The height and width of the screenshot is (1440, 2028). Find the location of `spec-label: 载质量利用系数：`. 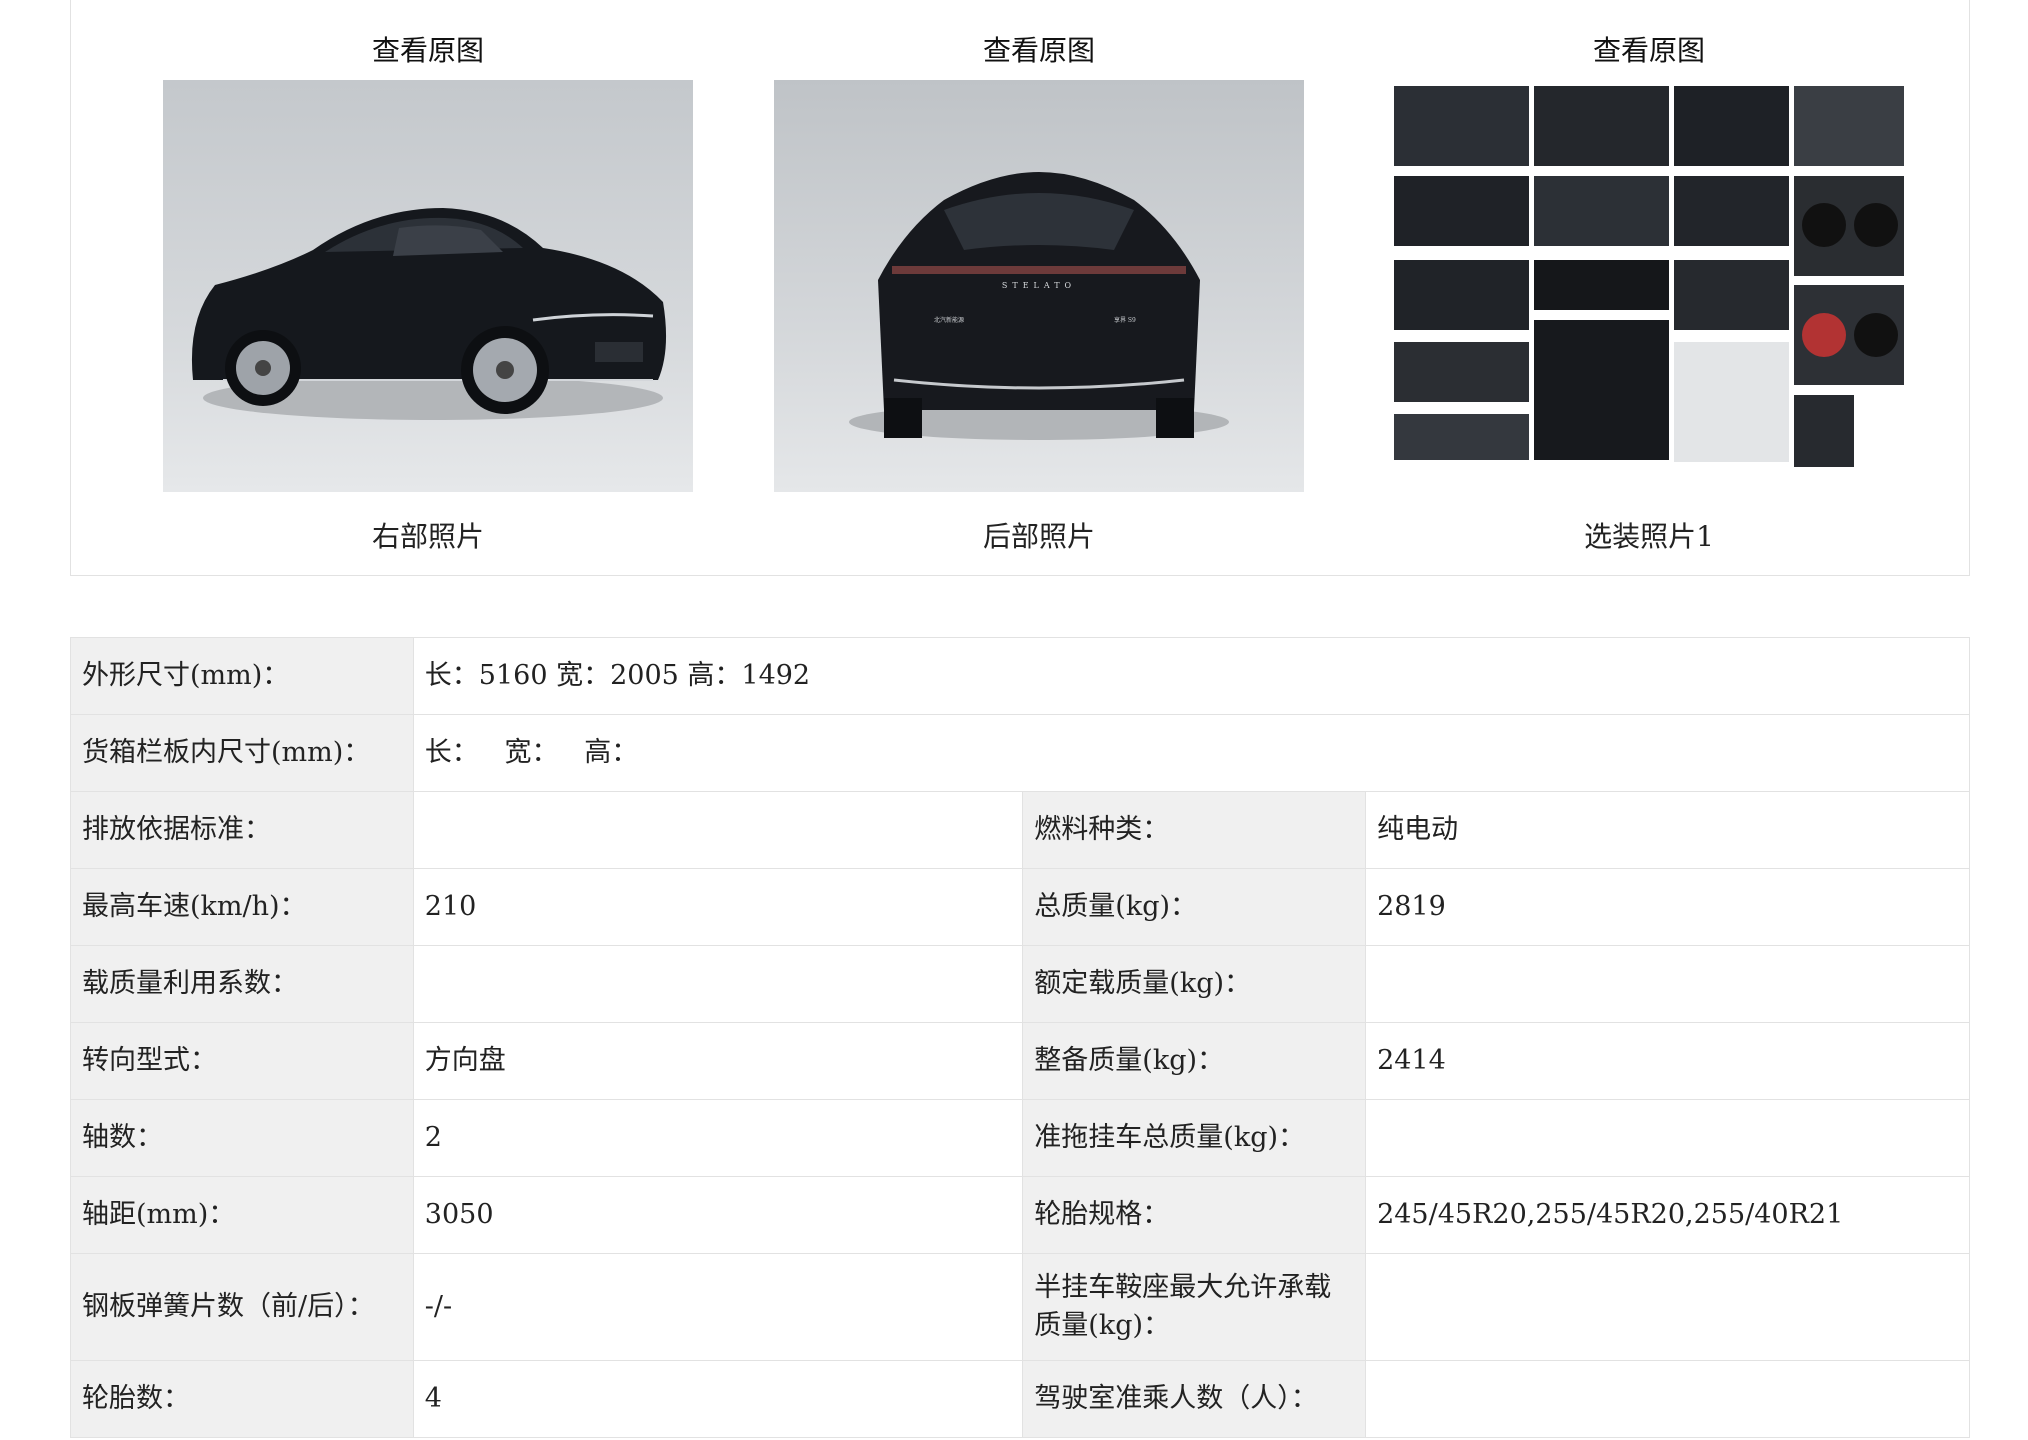

spec-label: 载质量利用系数： is located at coordinates (242, 984).